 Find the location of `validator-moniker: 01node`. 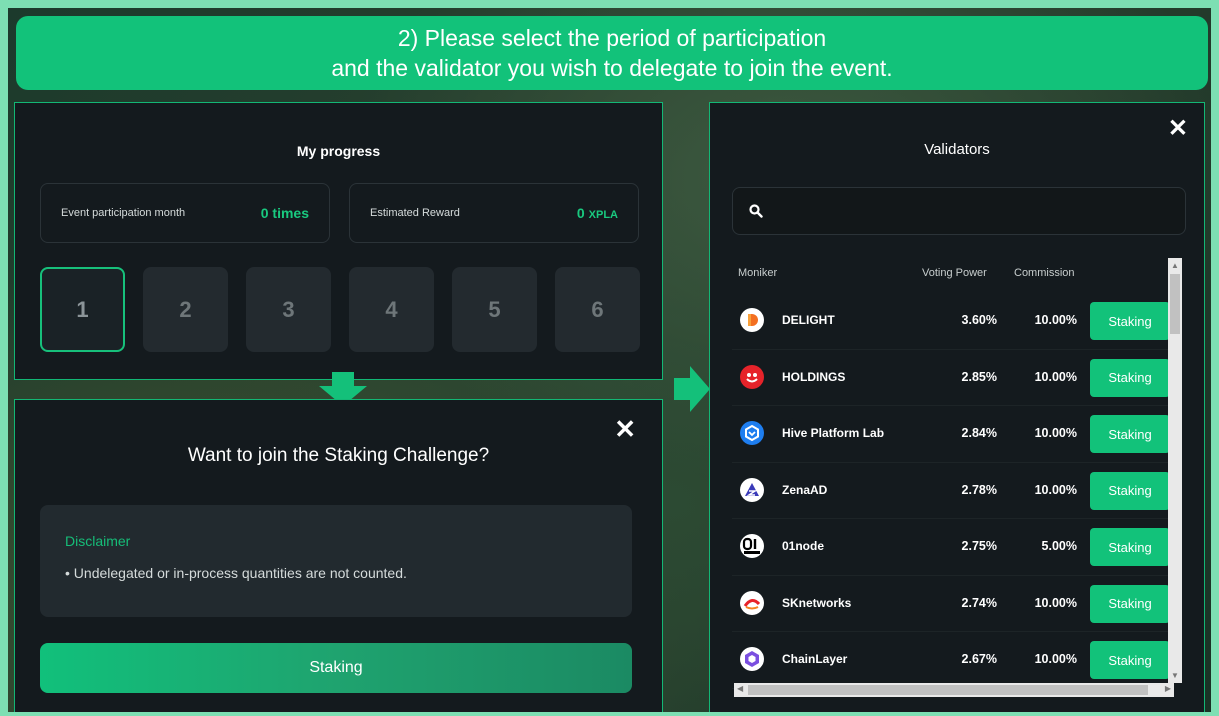

validator-moniker: 01node is located at coordinates (803, 546).